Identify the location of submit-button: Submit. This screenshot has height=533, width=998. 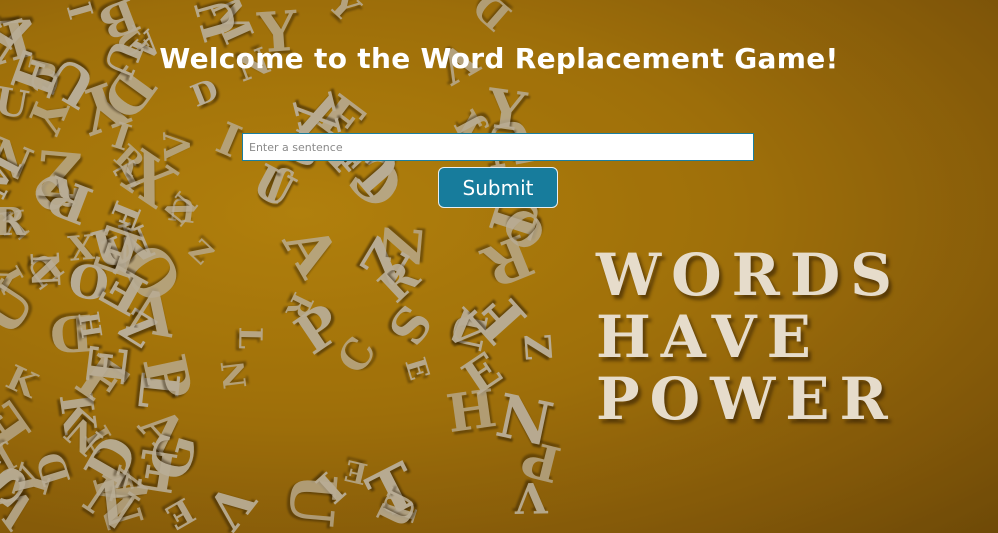
(498, 187).